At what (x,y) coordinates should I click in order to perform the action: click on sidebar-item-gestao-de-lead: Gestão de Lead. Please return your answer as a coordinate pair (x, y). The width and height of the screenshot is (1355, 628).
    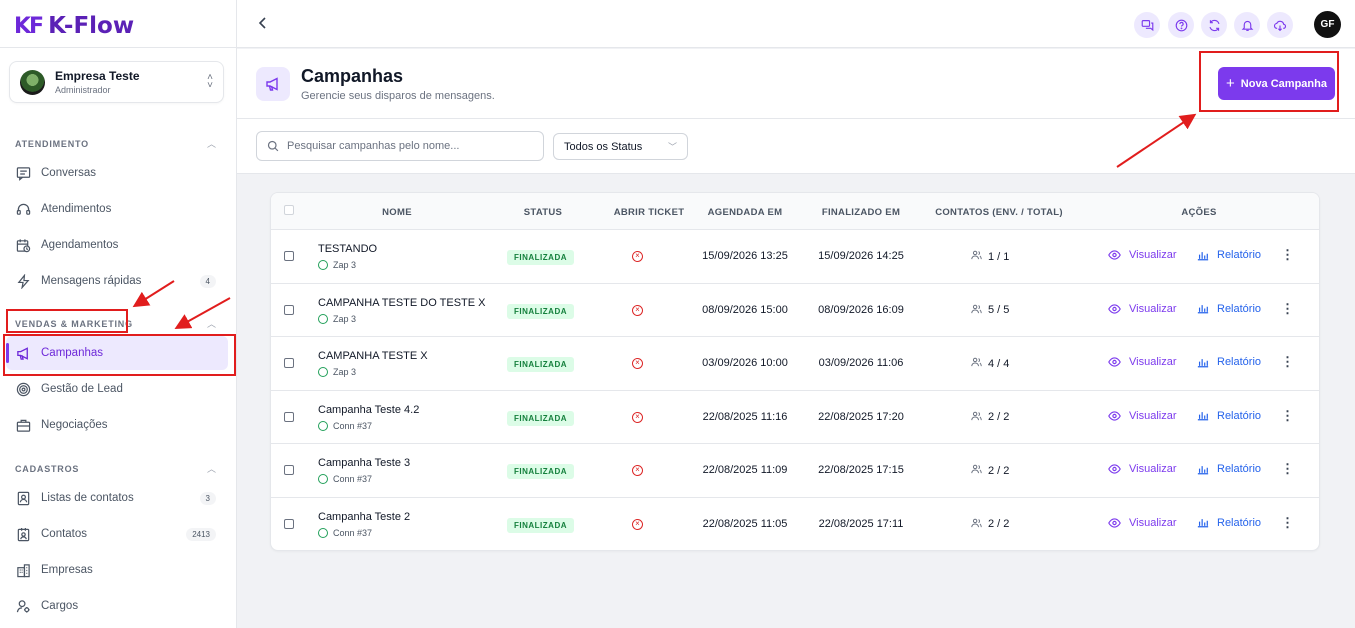
    Looking at the image, I should click on (117, 389).